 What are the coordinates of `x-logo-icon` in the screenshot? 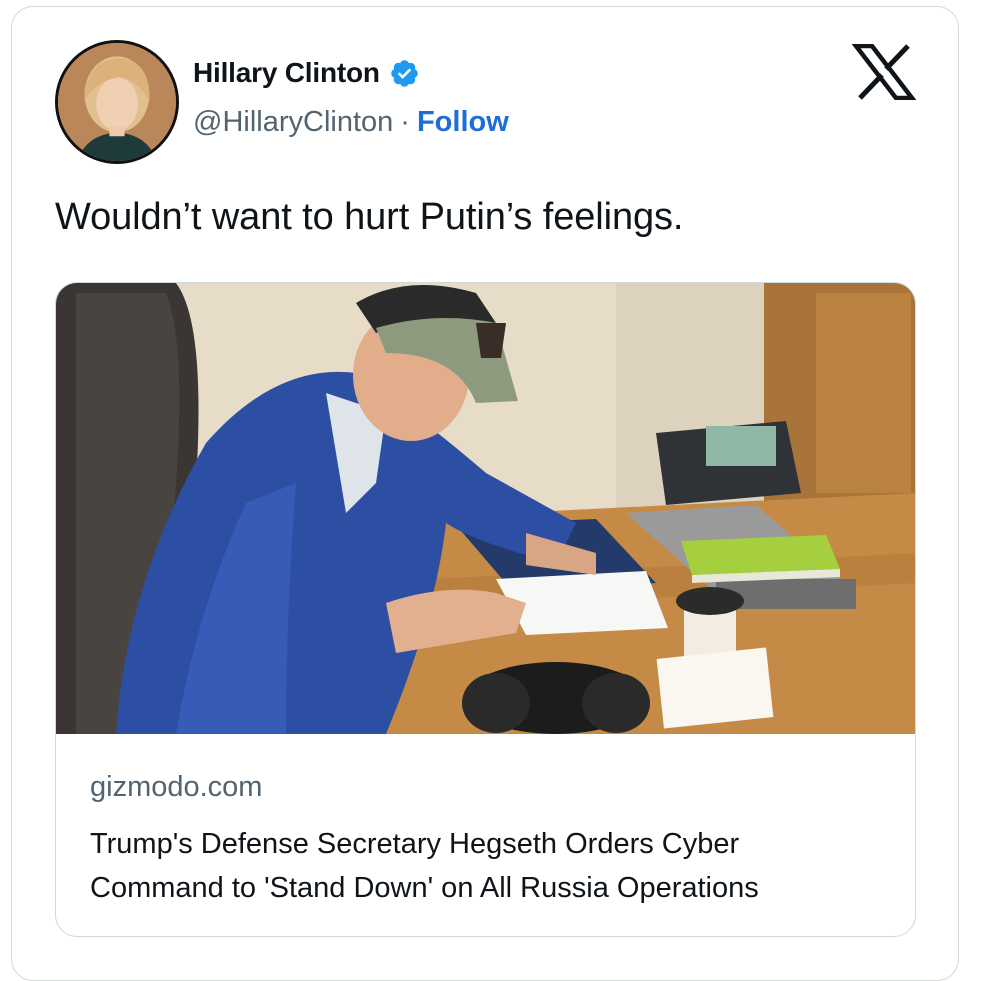 It's located at (884, 72).